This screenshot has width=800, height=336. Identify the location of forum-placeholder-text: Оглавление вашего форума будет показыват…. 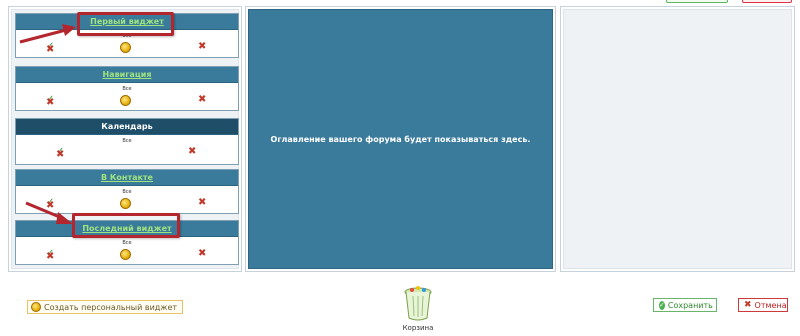
(400, 139).